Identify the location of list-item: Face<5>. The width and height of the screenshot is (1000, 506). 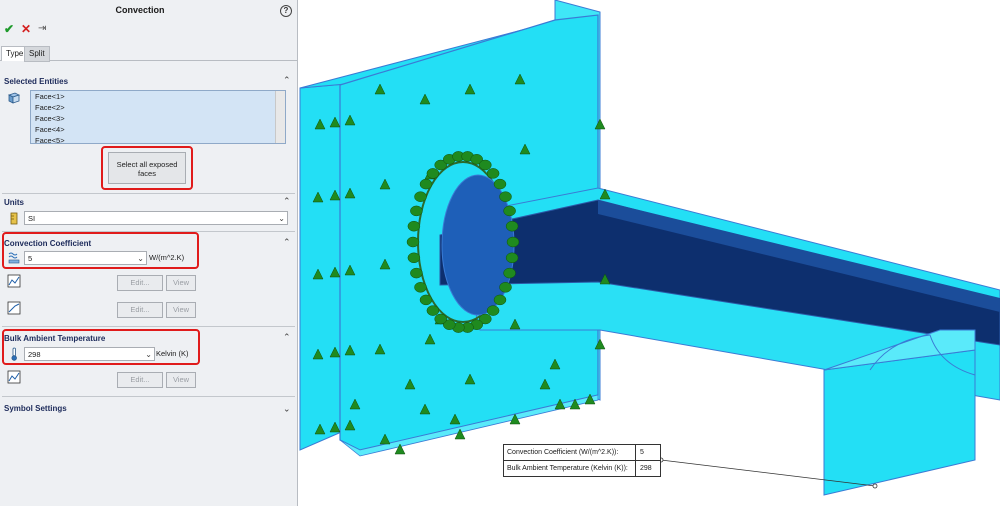
(158, 139).